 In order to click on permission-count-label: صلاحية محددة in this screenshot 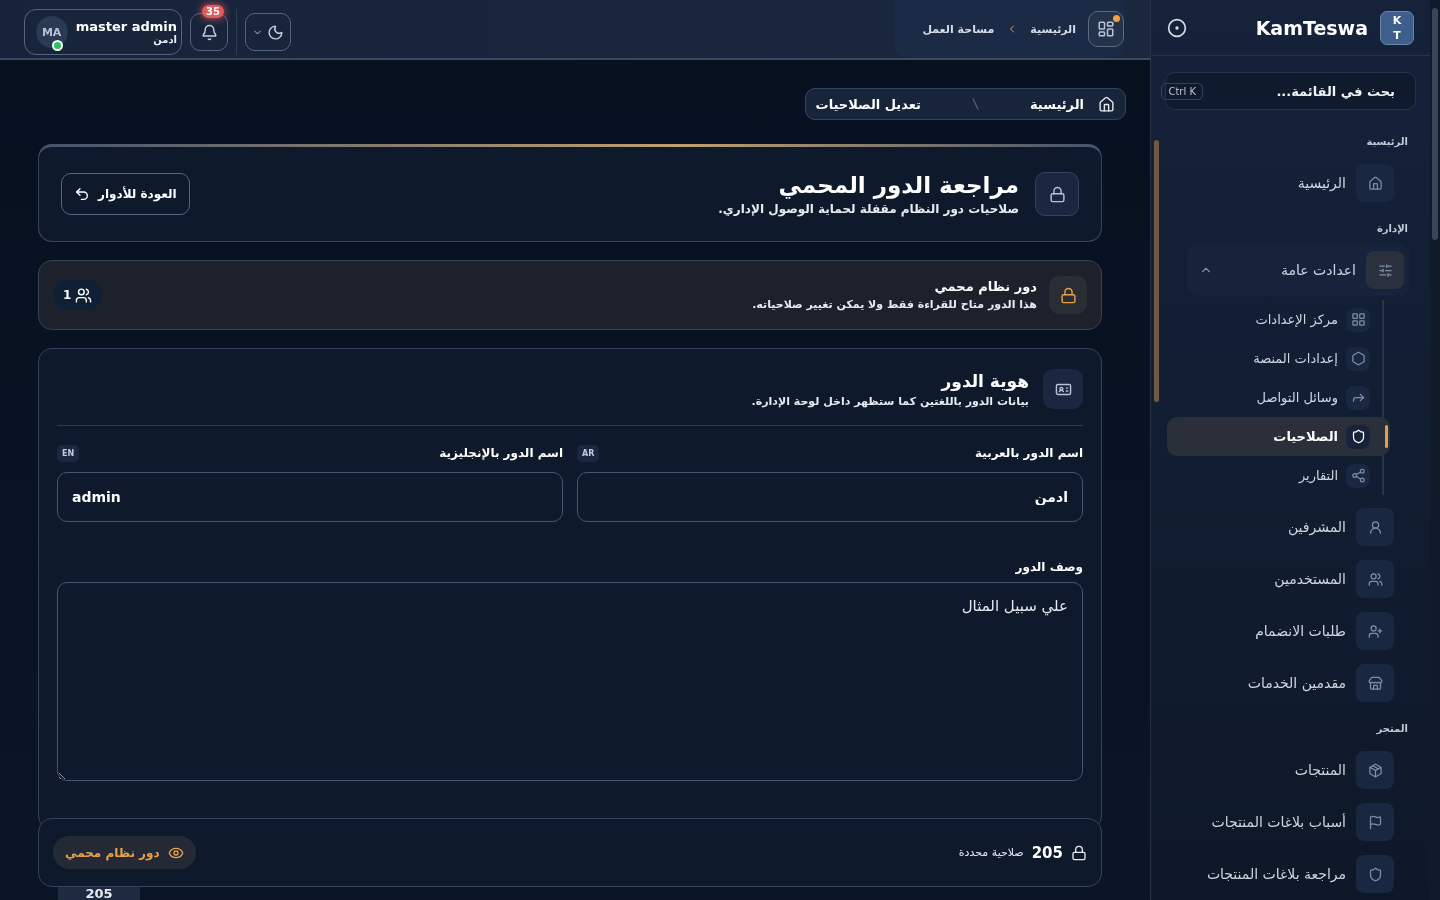, I will do `click(991, 852)`.